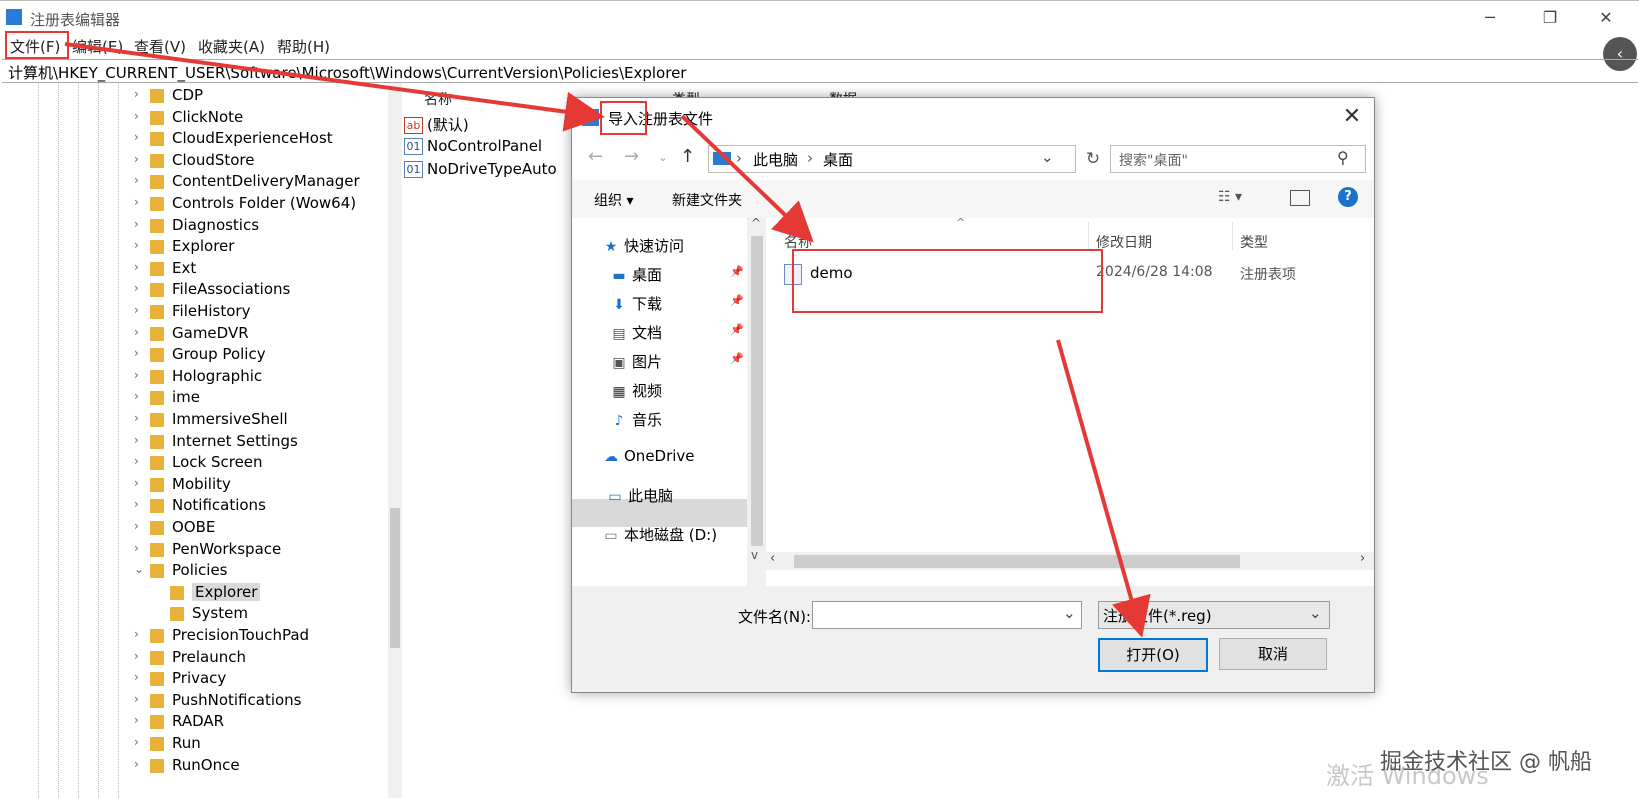 The image size is (1639, 798). What do you see at coordinates (1490, 18) in the screenshot?
I see `minimize-button: ─` at bounding box center [1490, 18].